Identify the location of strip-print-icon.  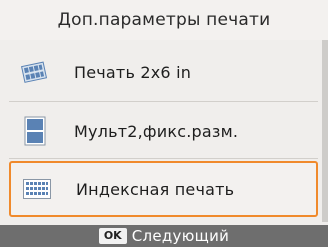
(35, 72).